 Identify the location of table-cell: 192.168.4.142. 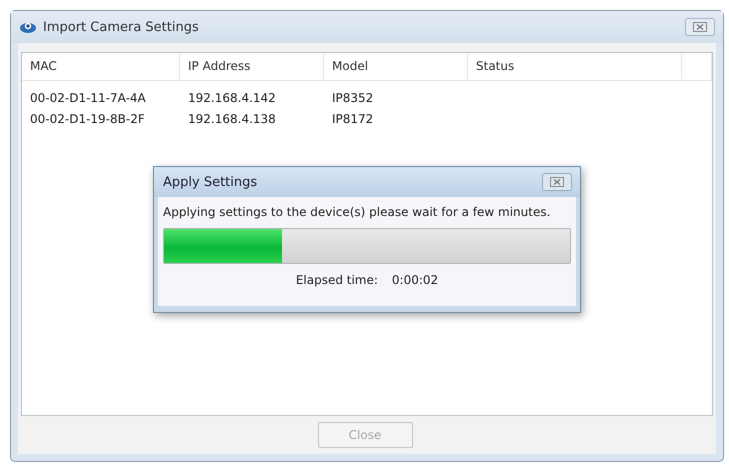
(232, 97).